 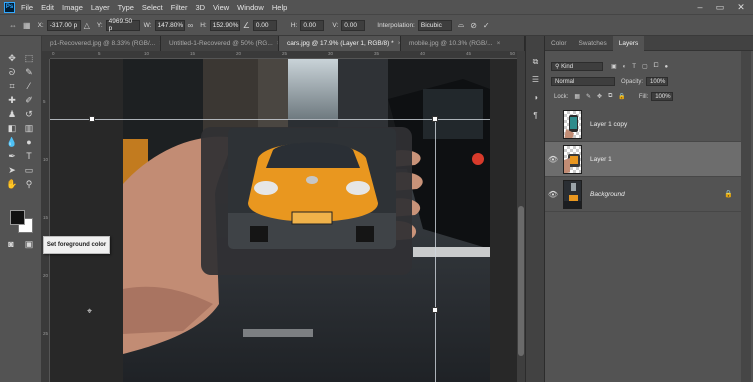 What do you see at coordinates (583, 81) in the screenshot?
I see `blend-mode-select: Normal` at bounding box center [583, 81].